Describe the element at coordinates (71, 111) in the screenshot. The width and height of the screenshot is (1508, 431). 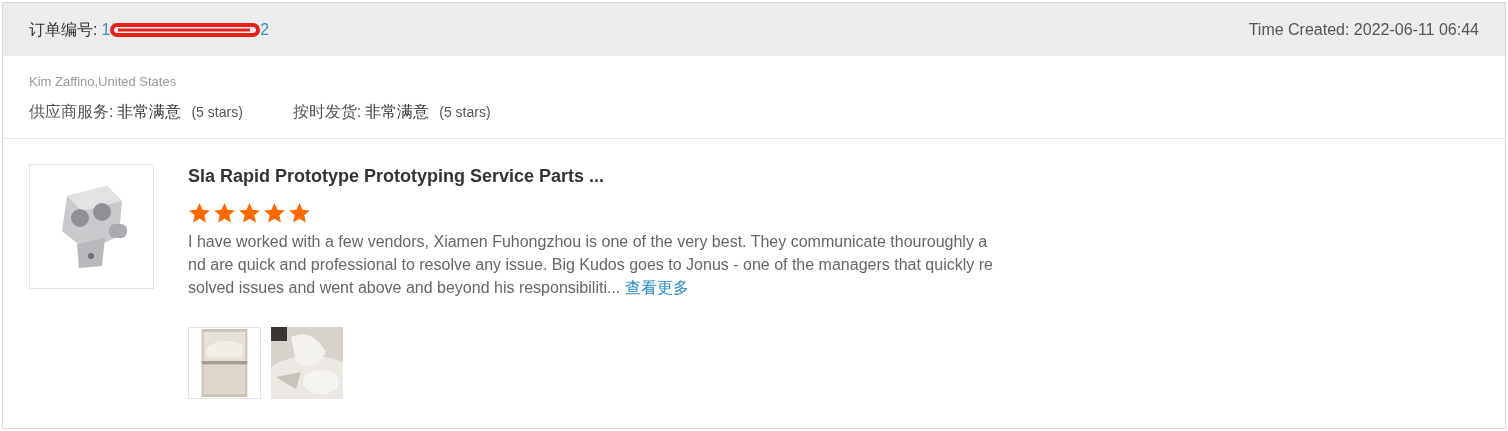
I see `rating-label: 供应商服务:` at that location.